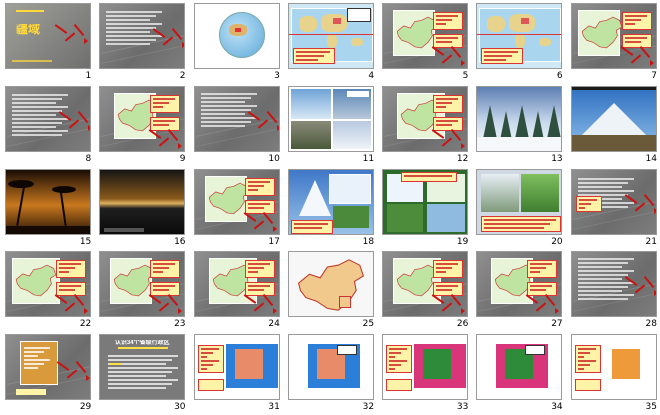  What do you see at coordinates (557, 241) in the screenshot?
I see `slide-number: 20` at bounding box center [557, 241].